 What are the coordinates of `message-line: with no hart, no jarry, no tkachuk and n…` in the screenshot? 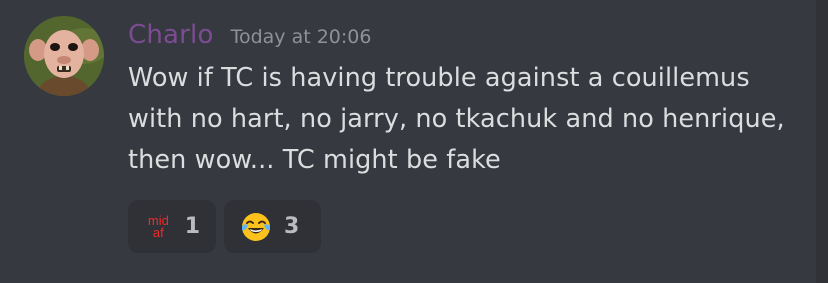 It's located at (456, 119).